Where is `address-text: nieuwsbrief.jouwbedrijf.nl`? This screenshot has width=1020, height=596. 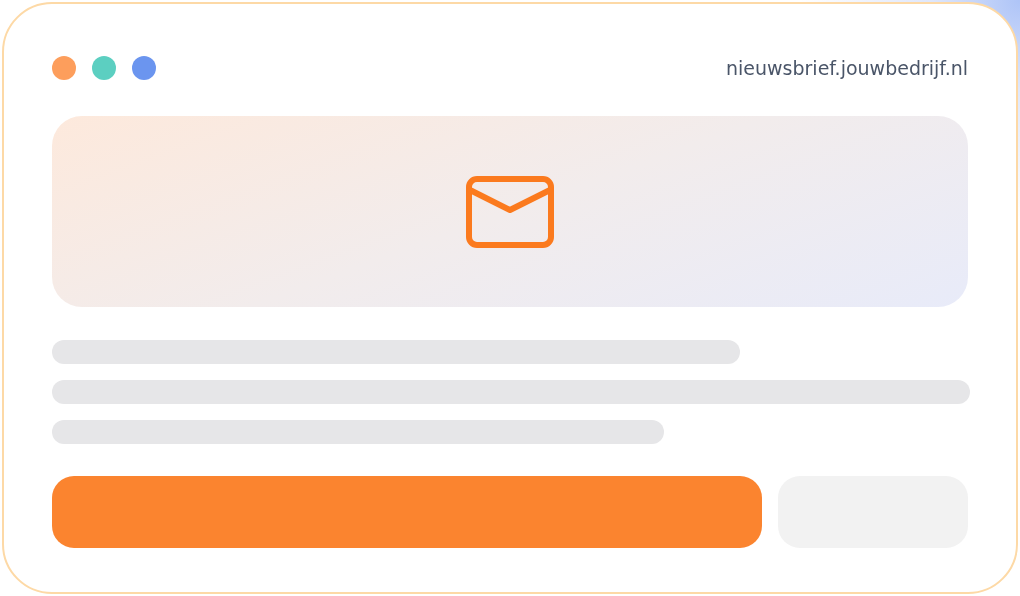
address-text: nieuwsbrief.jouwbedrijf.nl is located at coordinates (847, 68).